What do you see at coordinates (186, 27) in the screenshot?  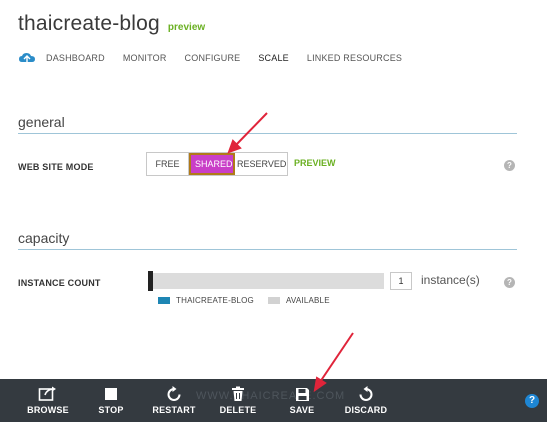 I see `preview-tag: preview` at bounding box center [186, 27].